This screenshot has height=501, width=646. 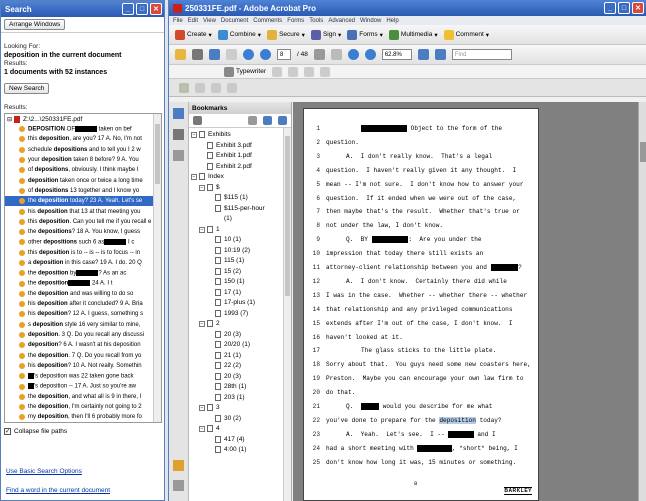 I want to click on email-icon, so click(x=231, y=54).